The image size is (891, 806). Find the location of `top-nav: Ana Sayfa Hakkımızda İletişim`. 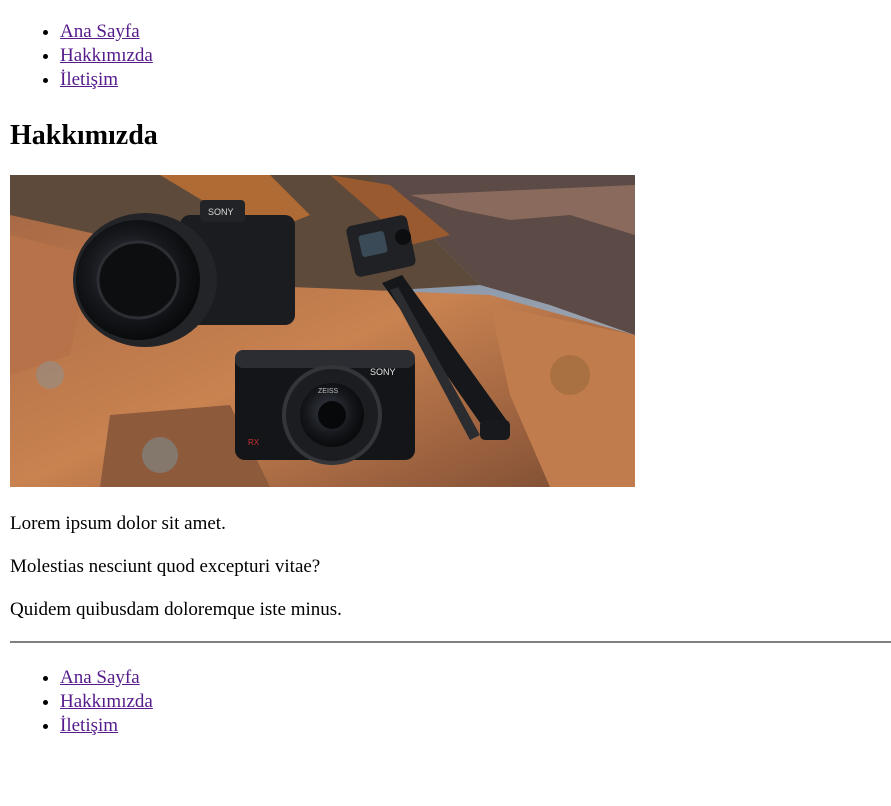

top-nav: Ana Sayfa Hakkımızda İletişim is located at coordinates (450, 46).